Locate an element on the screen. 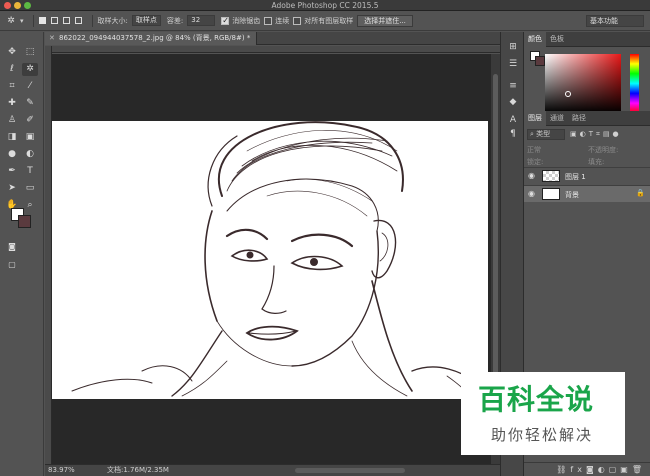 This screenshot has width=650, height=476. close-tab-icon: ✕ is located at coordinates (52, 38).